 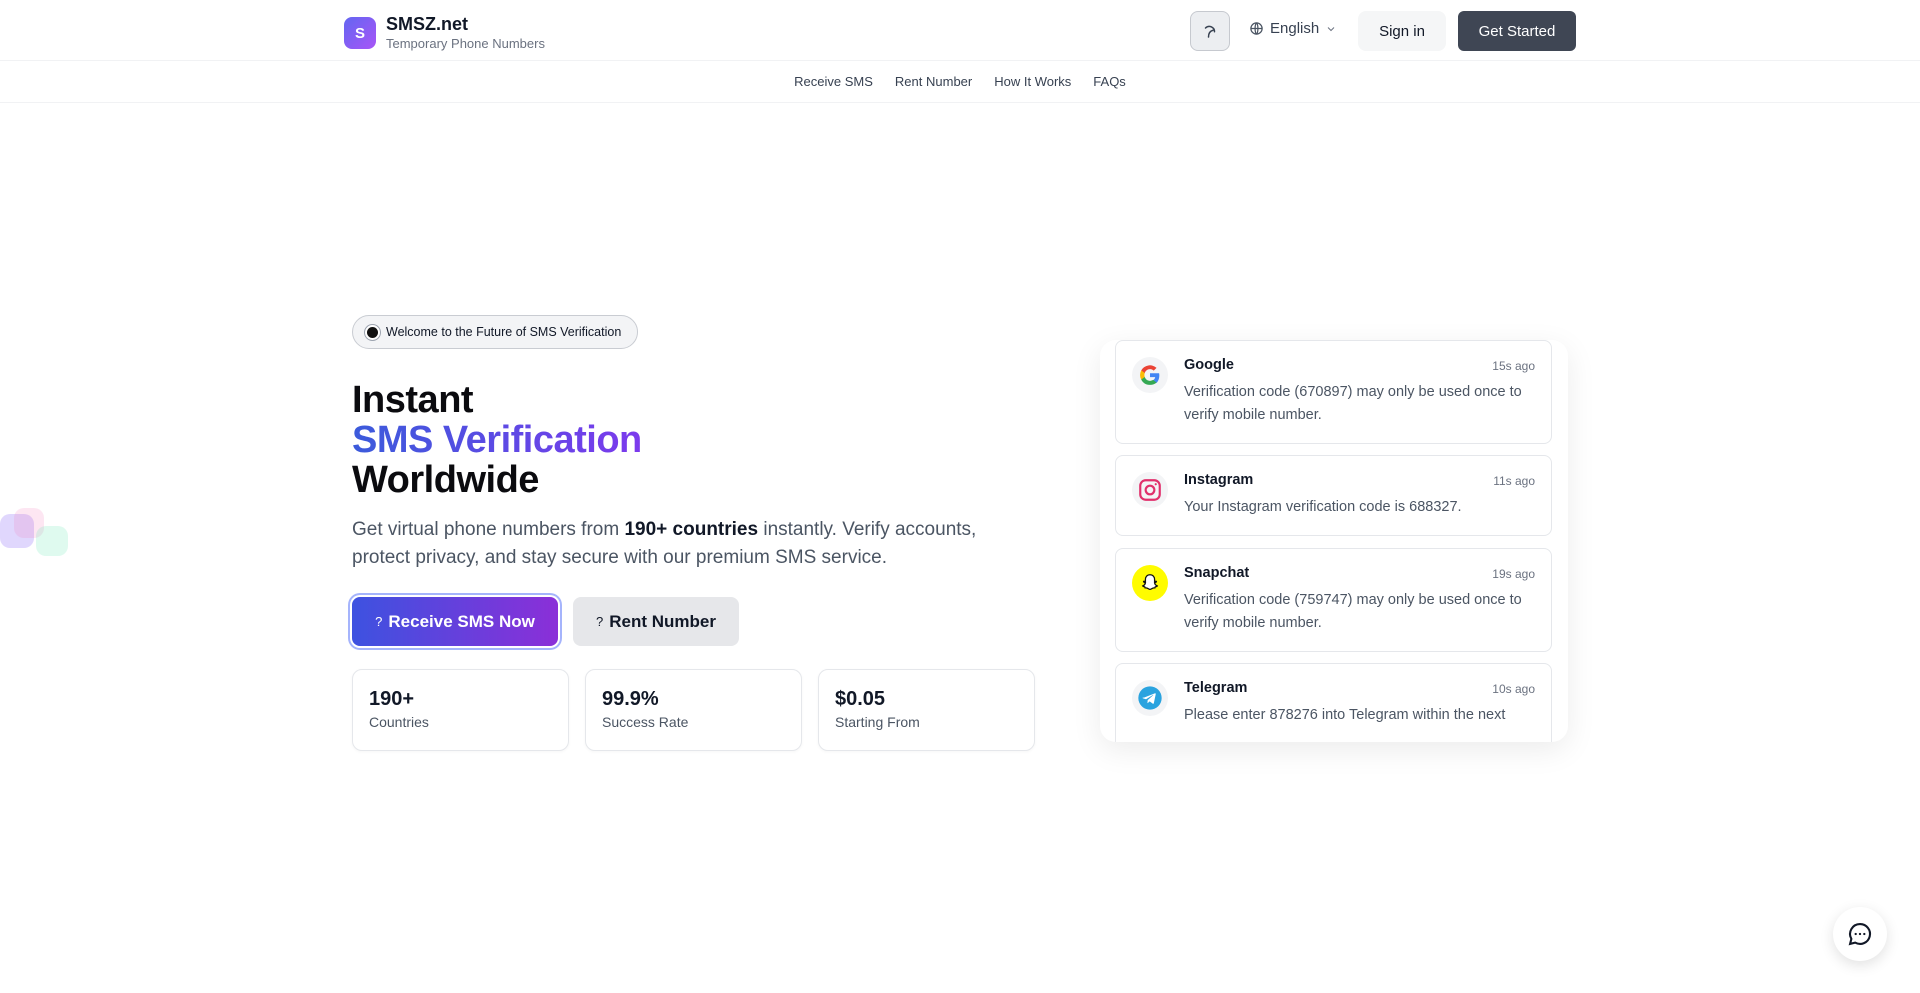 What do you see at coordinates (1219, 480) in the screenshot?
I see `message-service: Instagram` at bounding box center [1219, 480].